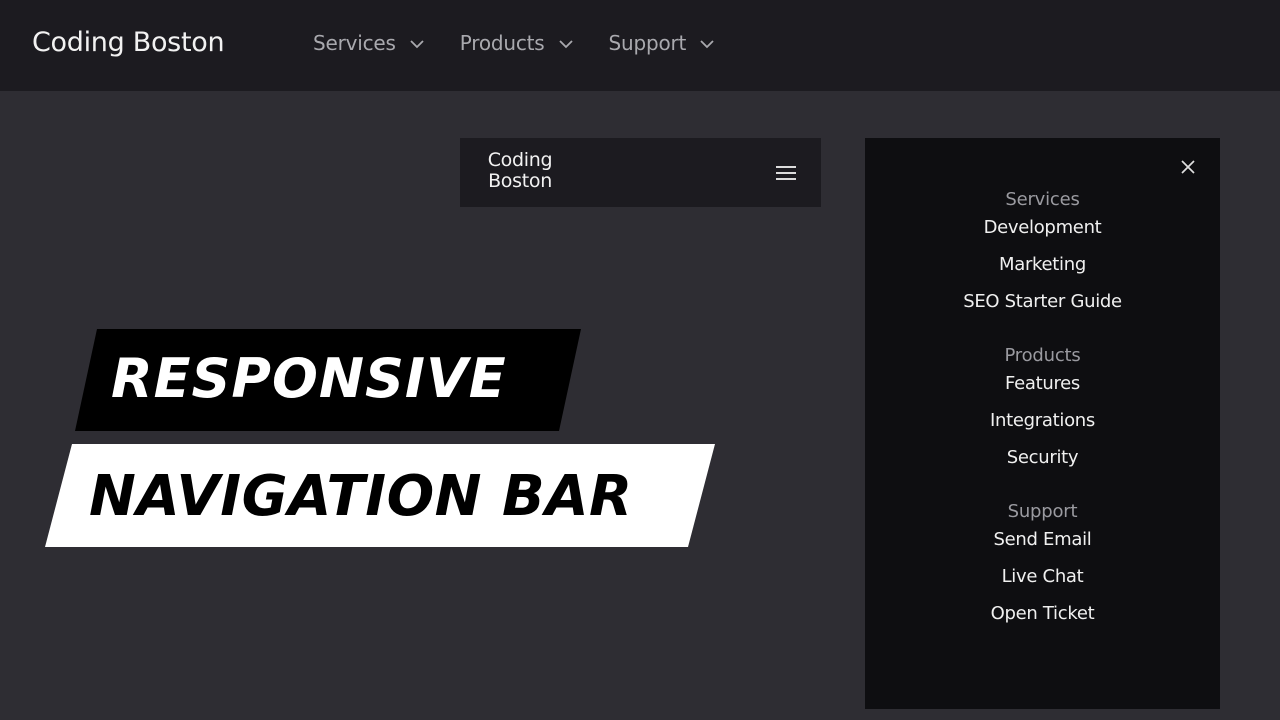 The width and height of the screenshot is (1280, 720). I want to click on mobile-brand-logo: Coding Boston, so click(520, 171).